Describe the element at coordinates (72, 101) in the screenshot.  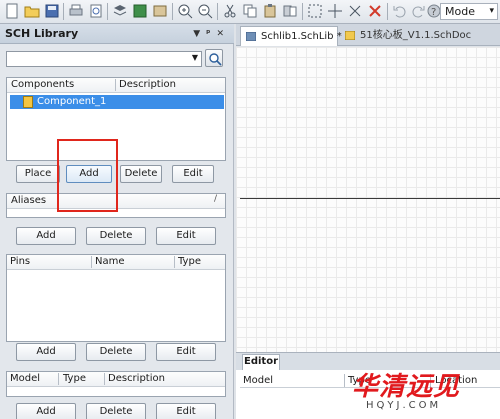
I see `component-name: Component_1` at that location.